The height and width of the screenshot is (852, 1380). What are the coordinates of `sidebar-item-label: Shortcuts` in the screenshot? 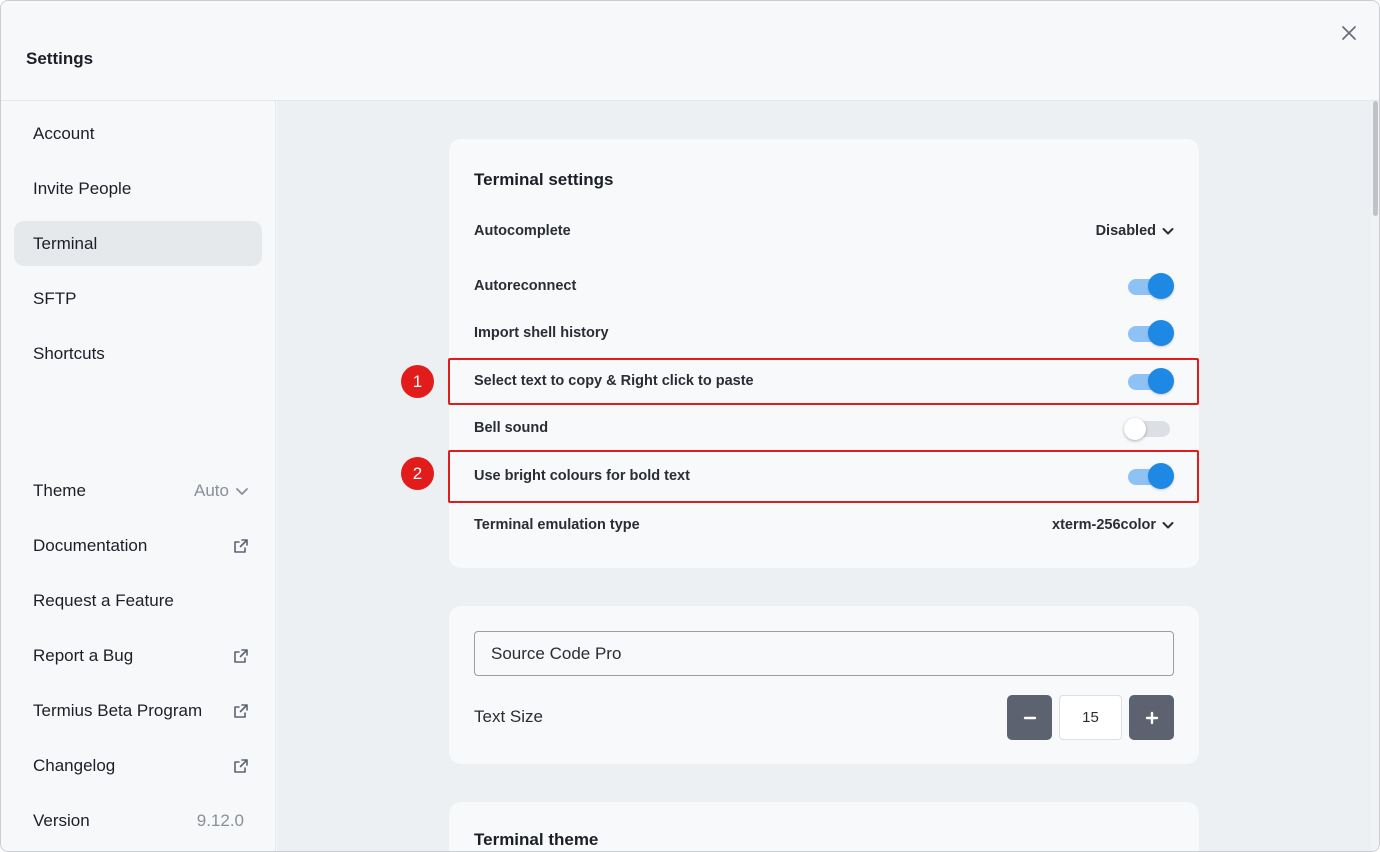 It's located at (69, 353).